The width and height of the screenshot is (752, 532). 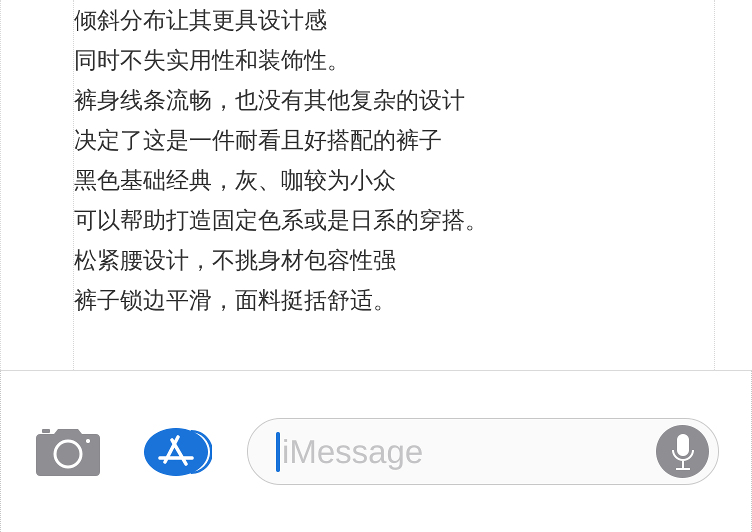 What do you see at coordinates (281, 221) in the screenshot?
I see `description-line: 可以帮助打造固定色系或是日系的穿搭。` at bounding box center [281, 221].